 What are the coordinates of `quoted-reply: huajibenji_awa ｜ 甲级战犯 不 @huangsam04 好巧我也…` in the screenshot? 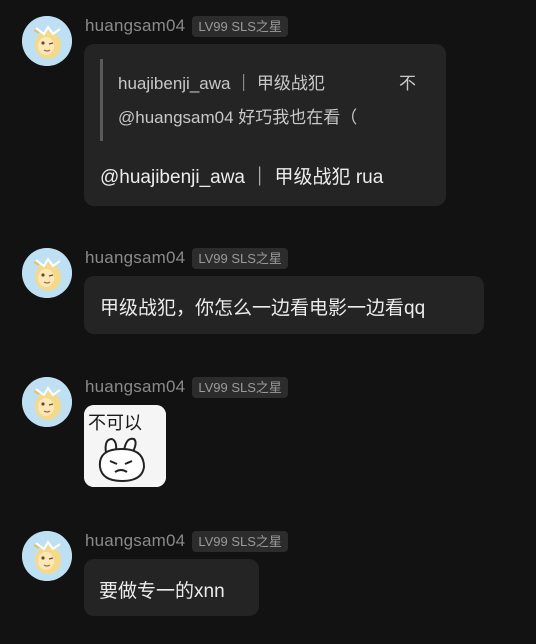 It's located at (258, 100).